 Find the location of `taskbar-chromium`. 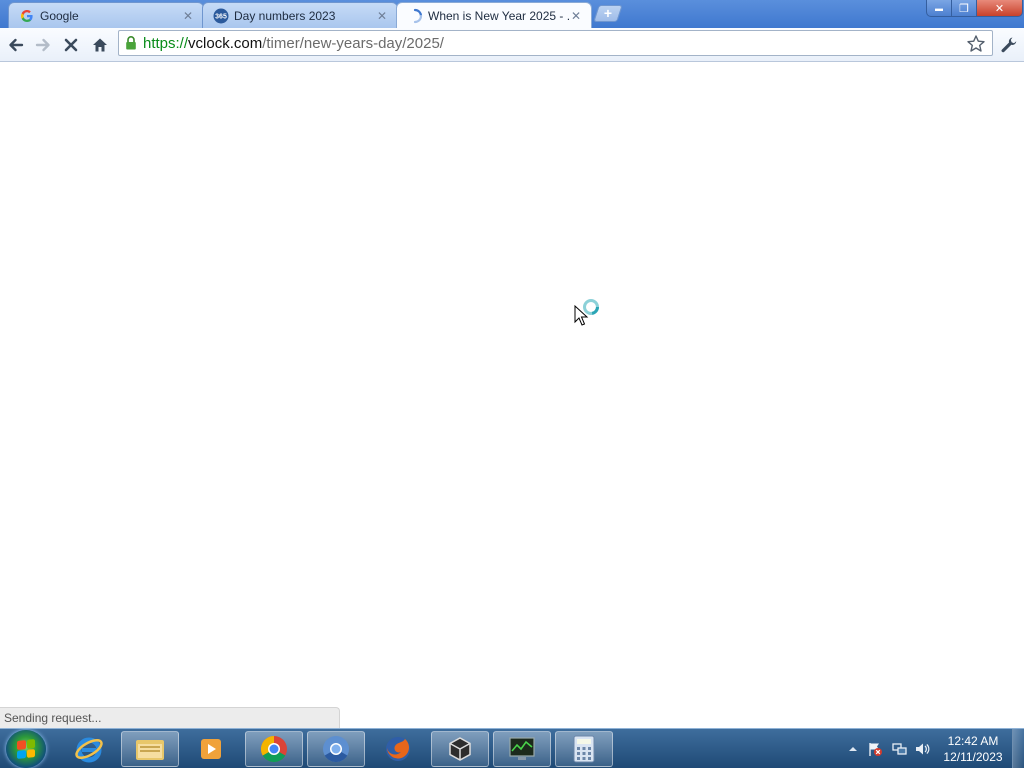

taskbar-chromium is located at coordinates (336, 749).